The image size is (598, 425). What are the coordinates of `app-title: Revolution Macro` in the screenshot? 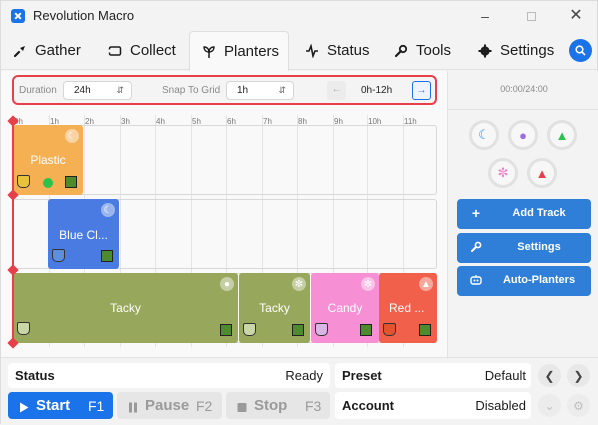 It's located at (84, 15).